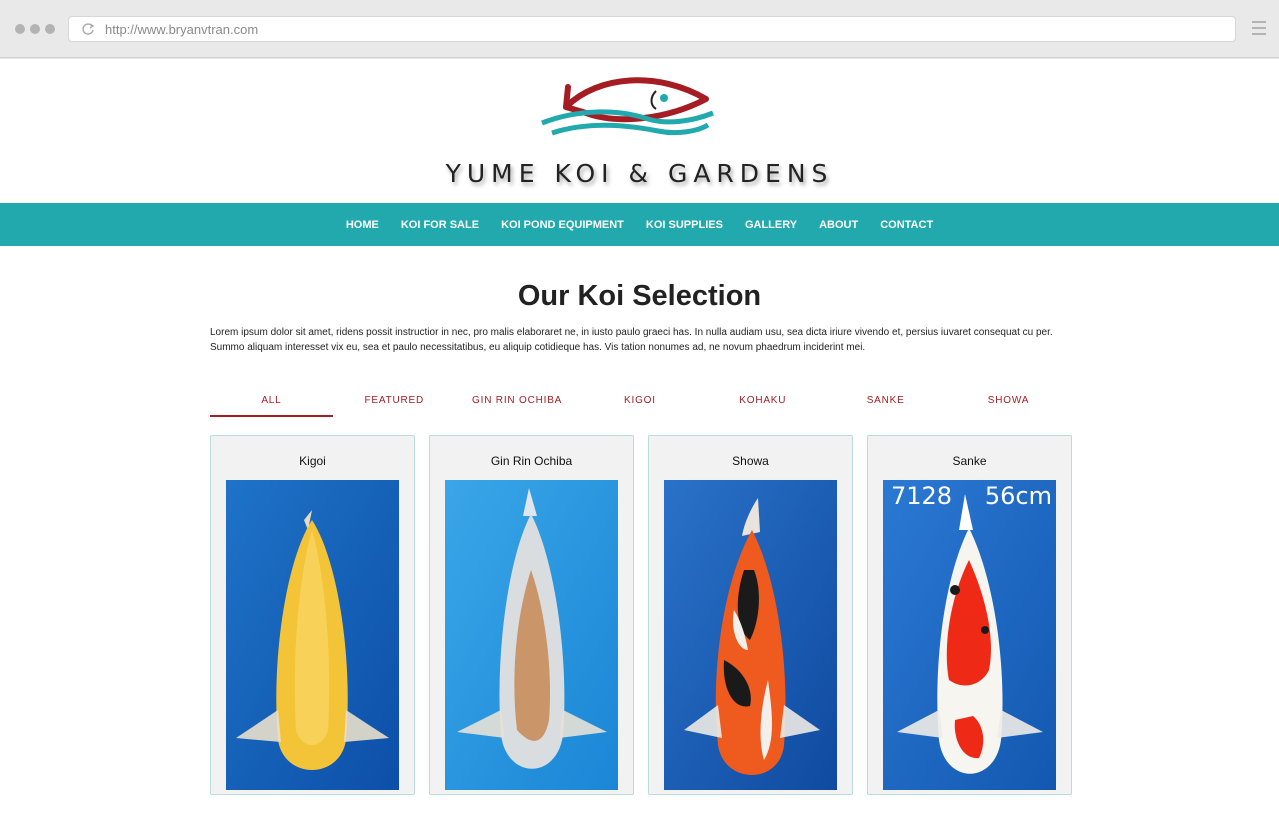 The image size is (1279, 830). I want to click on koi-logo-icon, so click(628, 109).